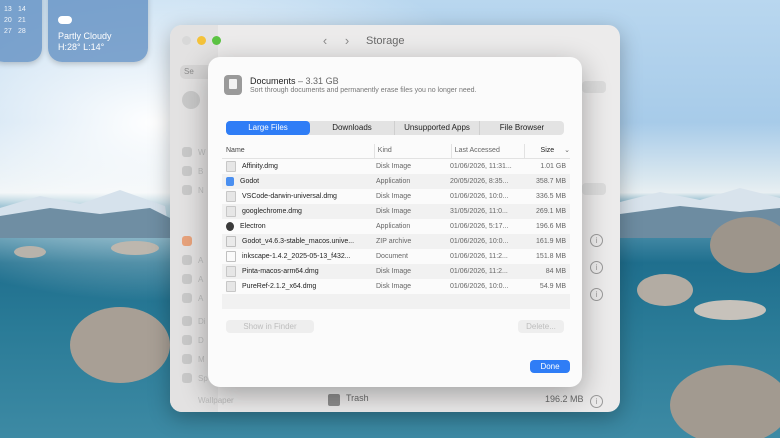 The image size is (780, 438). What do you see at coordinates (68, 1) in the screenshot?
I see `weather-temperature: 27` at bounding box center [68, 1].